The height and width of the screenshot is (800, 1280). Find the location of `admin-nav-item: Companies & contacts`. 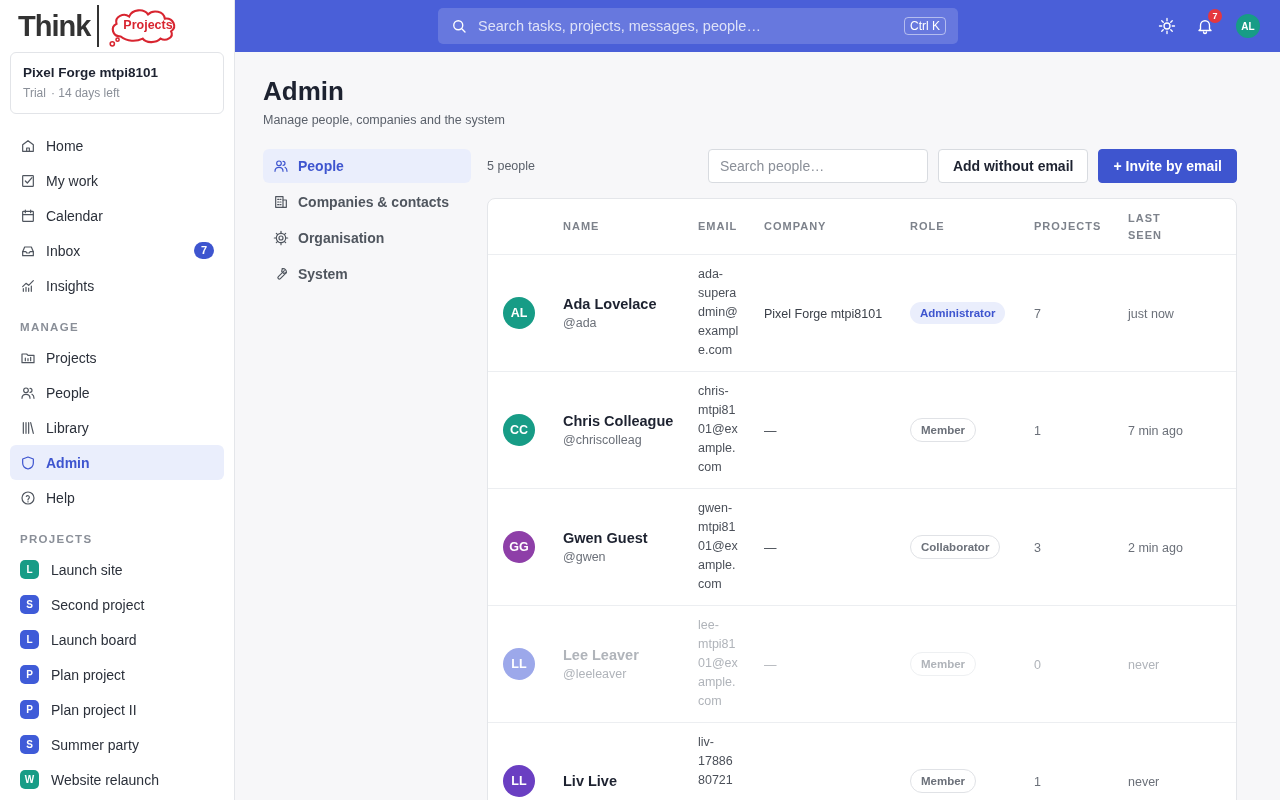

admin-nav-item: Companies & contacts is located at coordinates (367, 202).